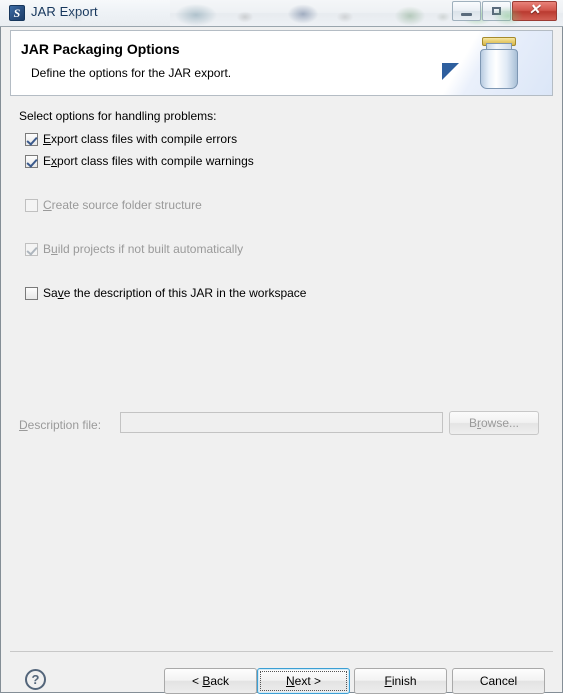  I want to click on options-group-label: Select options for handling problems:, so click(118, 116).